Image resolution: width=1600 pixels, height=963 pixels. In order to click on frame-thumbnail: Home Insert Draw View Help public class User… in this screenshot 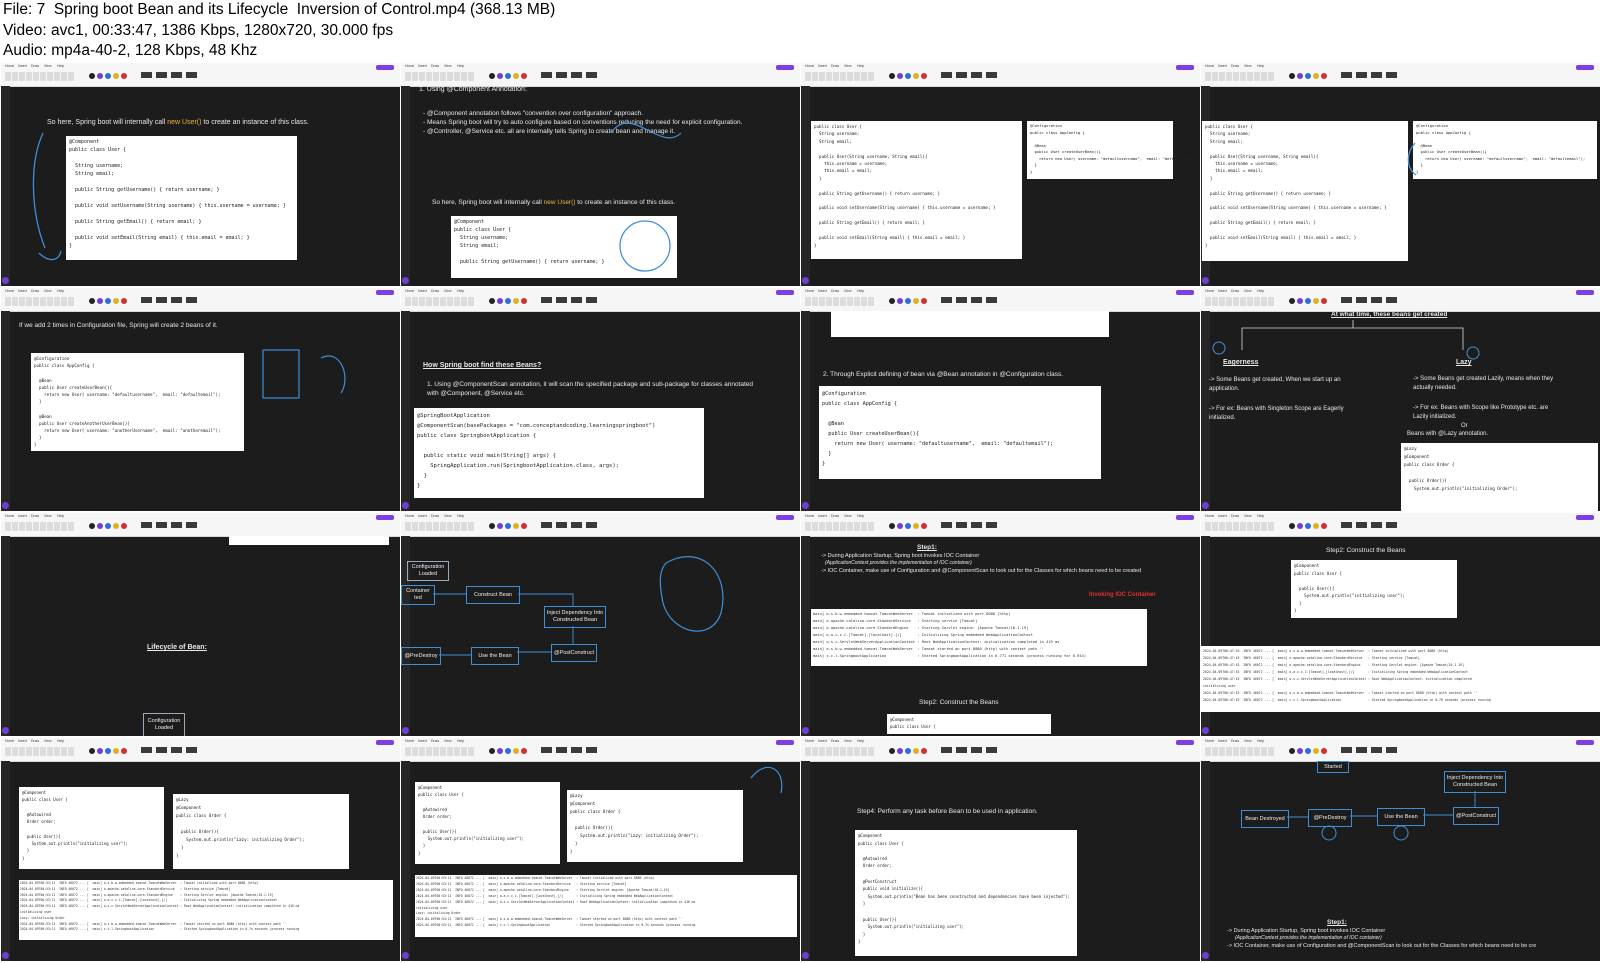, I will do `click(1000, 174)`.